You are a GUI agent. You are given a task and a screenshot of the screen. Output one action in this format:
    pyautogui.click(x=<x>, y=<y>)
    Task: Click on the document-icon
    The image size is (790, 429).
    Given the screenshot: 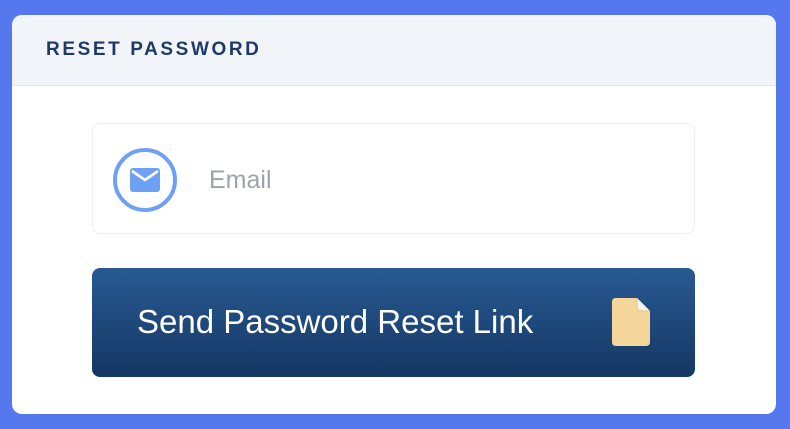 What is the action you would take?
    pyautogui.click(x=632, y=322)
    